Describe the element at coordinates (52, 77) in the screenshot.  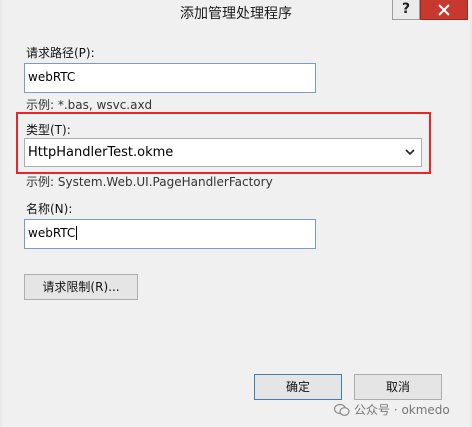
I see `request-path-value: webRTC` at that location.